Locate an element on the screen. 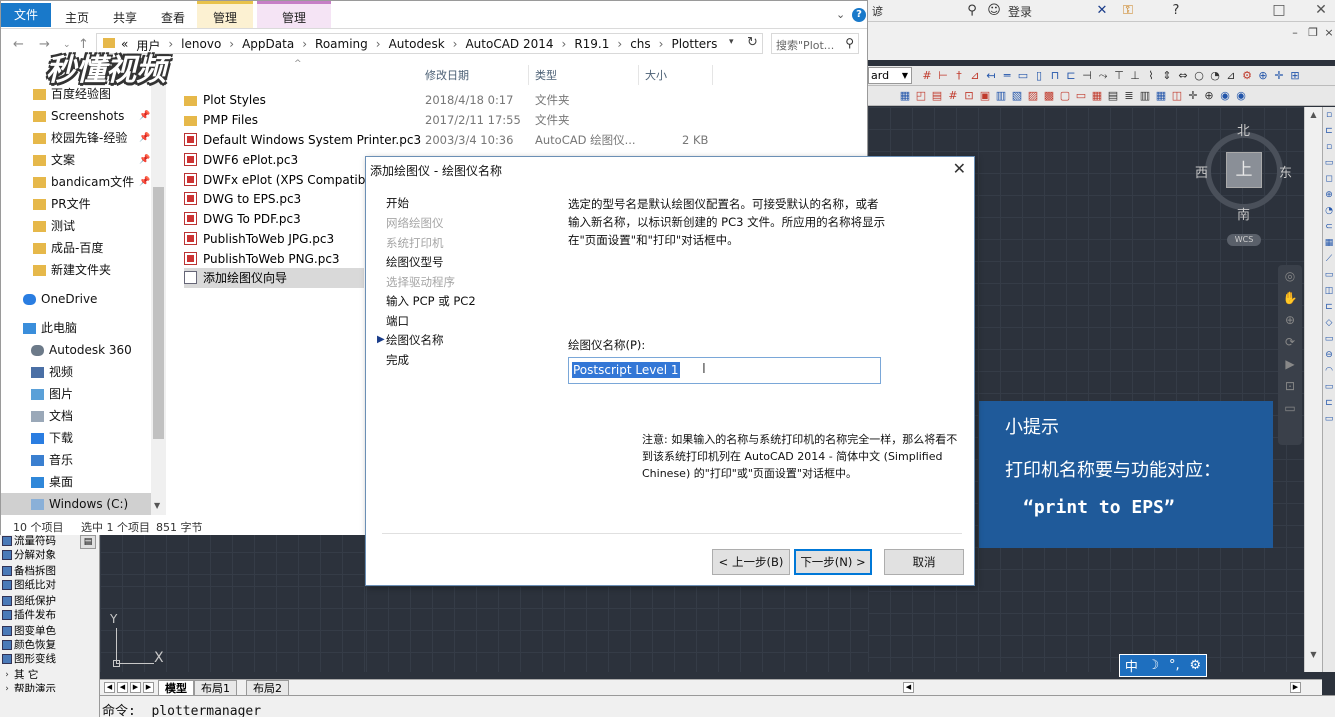  column-header-size: 大小 is located at coordinates (656, 75).